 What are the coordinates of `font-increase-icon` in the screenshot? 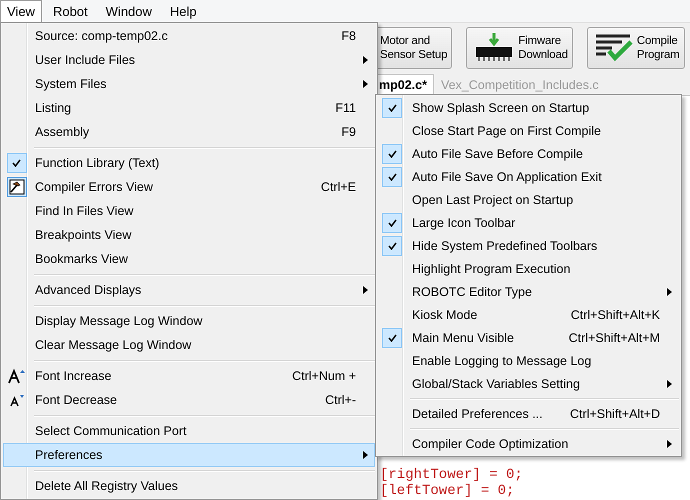 It's located at (17, 376).